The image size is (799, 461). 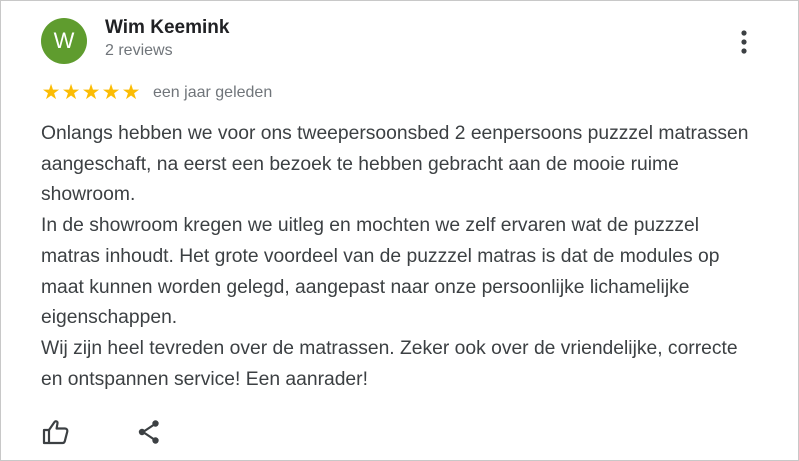 I want to click on avatar: W, so click(x=64, y=41).